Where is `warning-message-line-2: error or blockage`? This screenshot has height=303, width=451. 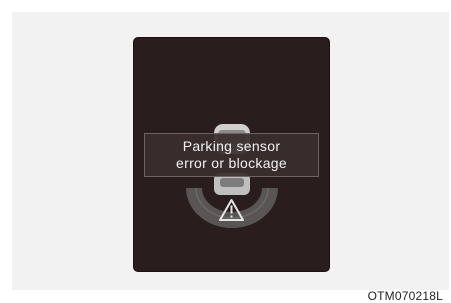 warning-message-line-2: error or blockage is located at coordinates (231, 163).